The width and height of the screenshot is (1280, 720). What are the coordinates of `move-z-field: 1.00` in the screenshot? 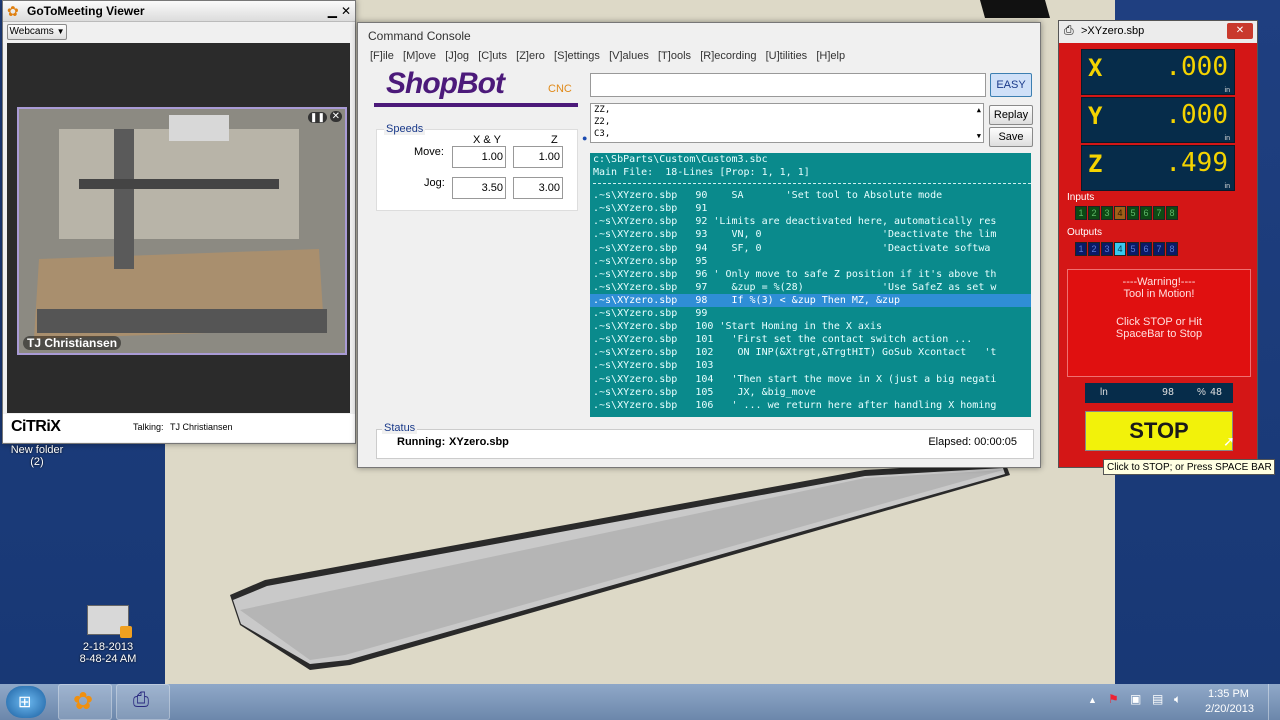 It's located at (538, 157).